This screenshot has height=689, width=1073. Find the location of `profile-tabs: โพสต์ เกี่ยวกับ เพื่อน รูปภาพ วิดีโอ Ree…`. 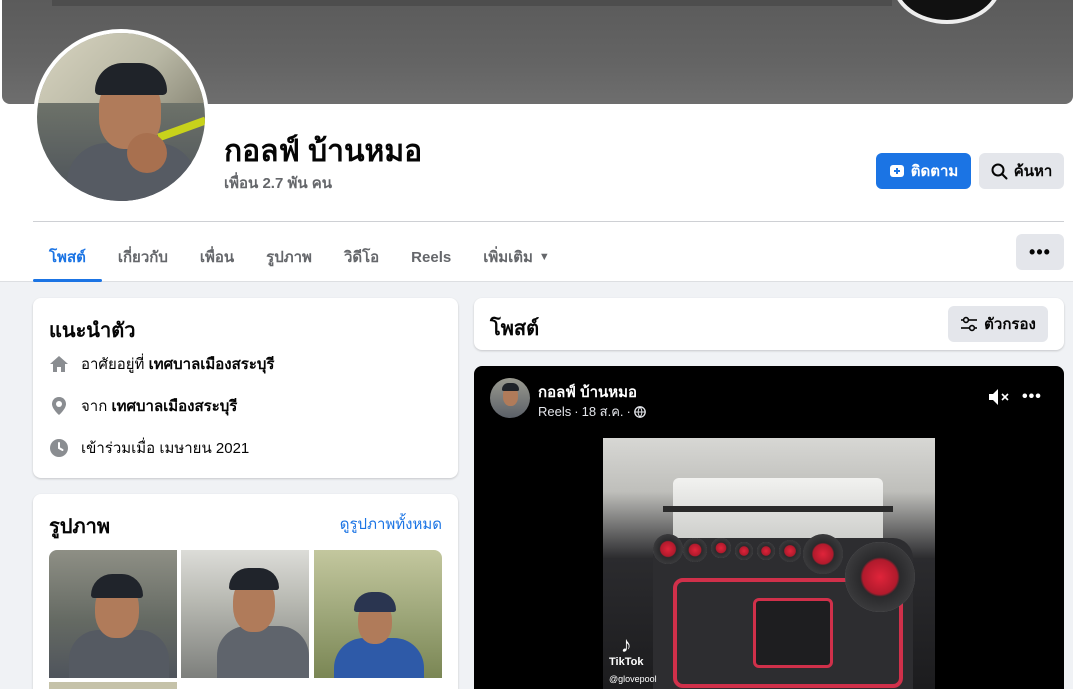

profile-tabs: โพสต์ เกี่ยวกับ เพื่อน รูปภาพ วิดีโอ Ree… is located at coordinates (299, 257).